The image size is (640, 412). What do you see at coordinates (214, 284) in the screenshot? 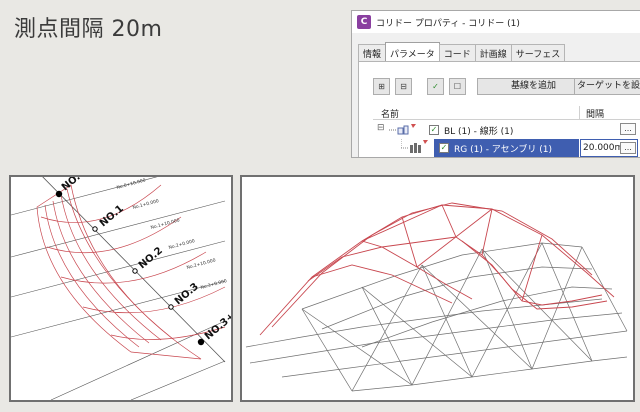
I see `offset-label: No.3+0.000` at bounding box center [214, 284].